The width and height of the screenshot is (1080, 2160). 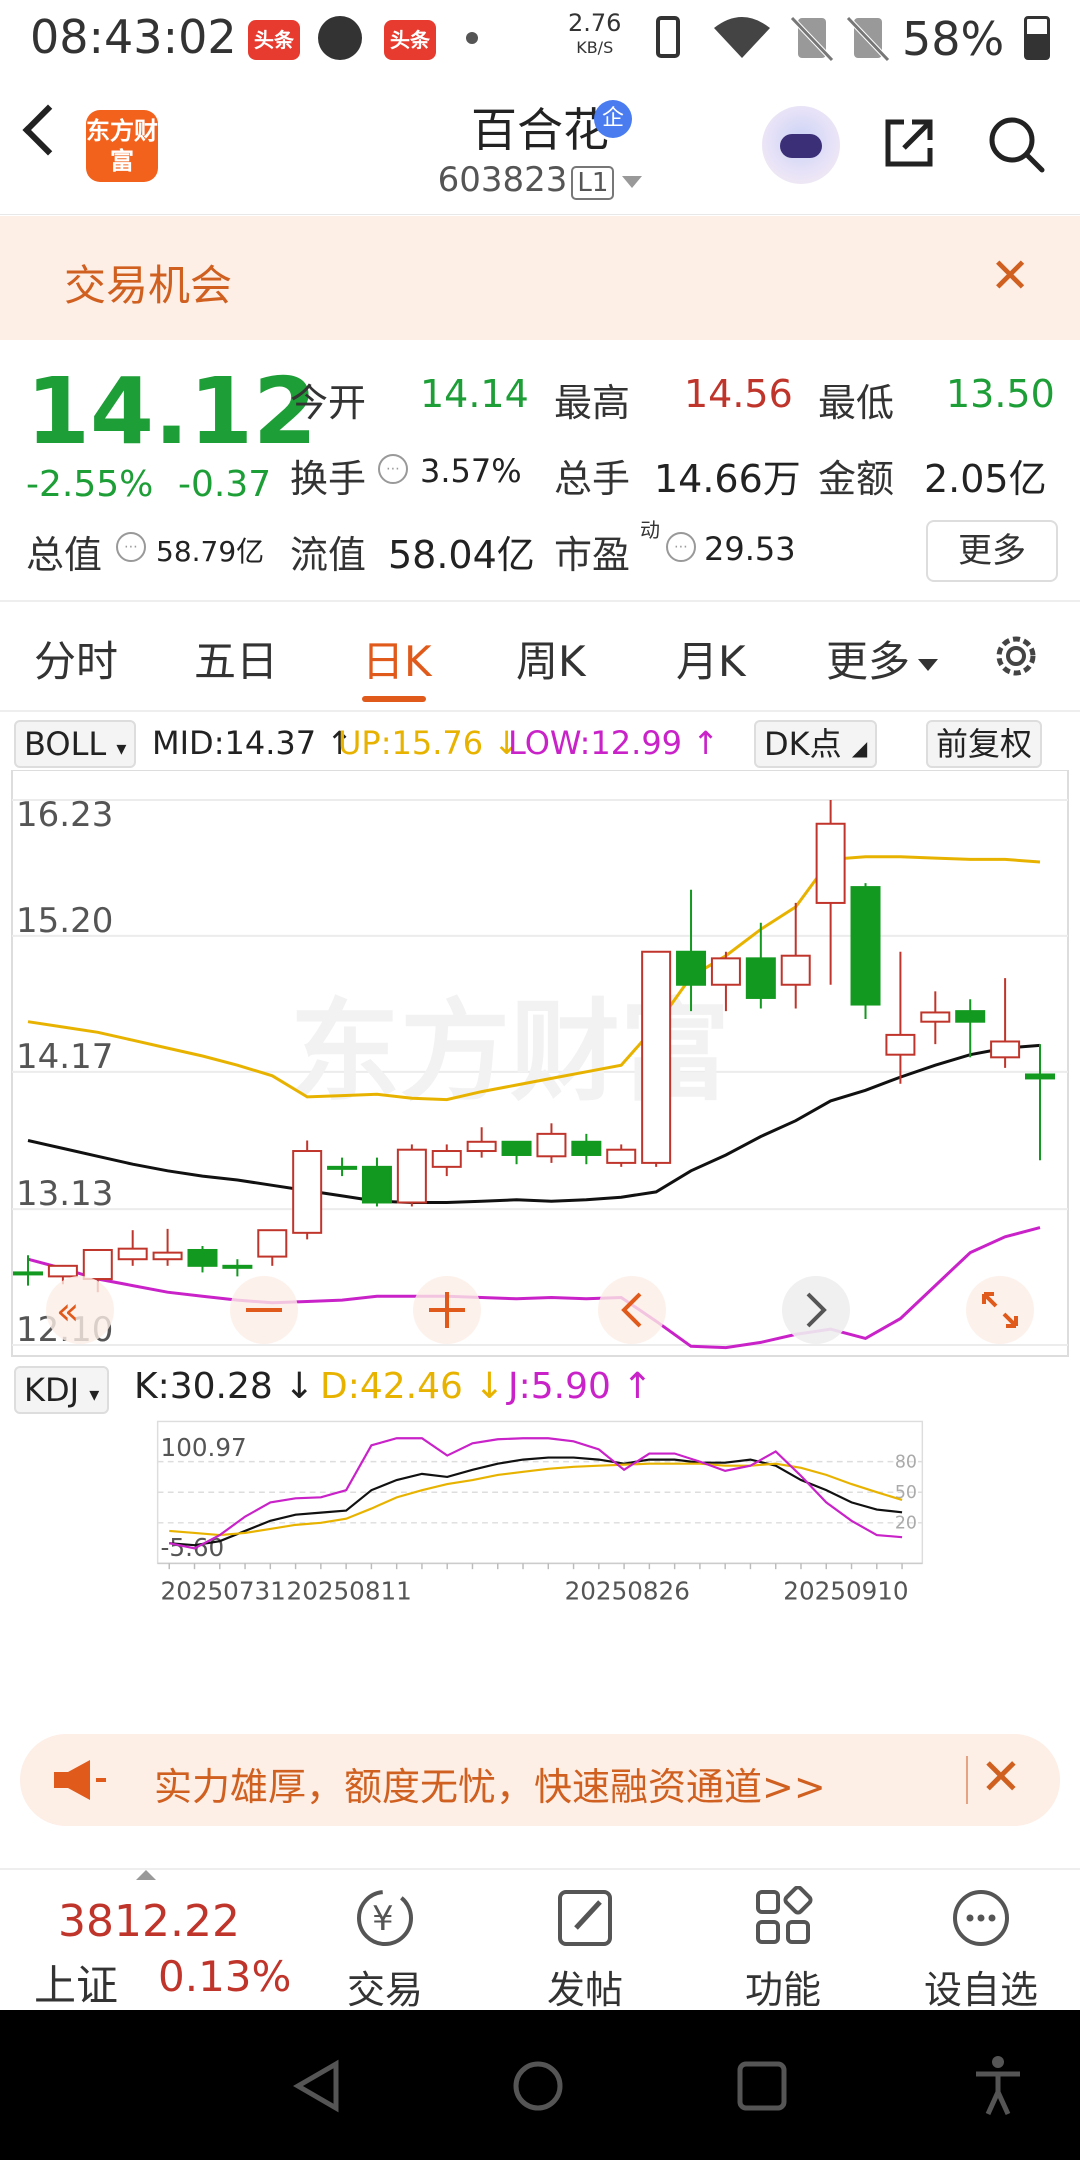 I want to click on pe-label: 市盈, so click(x=592, y=555).